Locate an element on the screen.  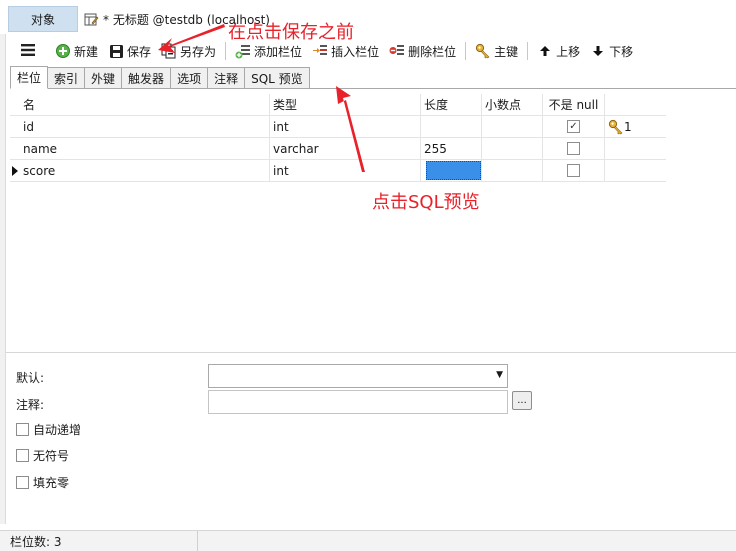
tab-foreign-keys-label: 外键 is located at coordinates (103, 78).